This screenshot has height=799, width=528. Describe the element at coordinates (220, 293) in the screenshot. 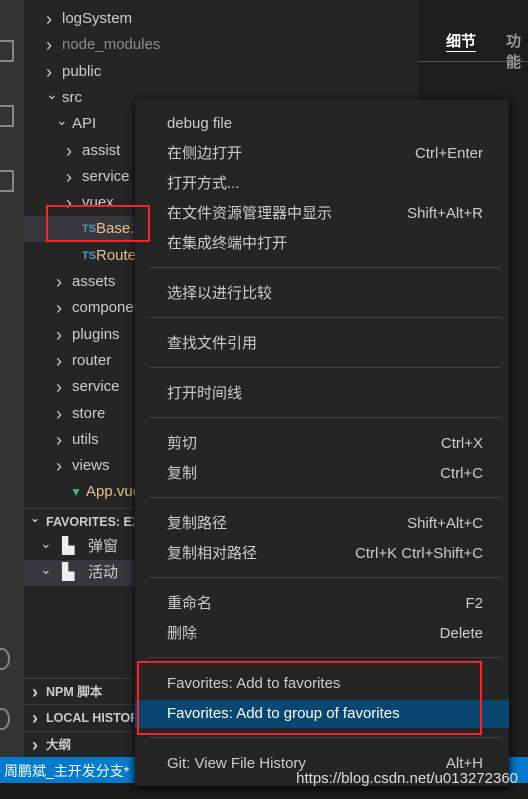

I see `menu-item-label: 选择以进行比较` at that location.